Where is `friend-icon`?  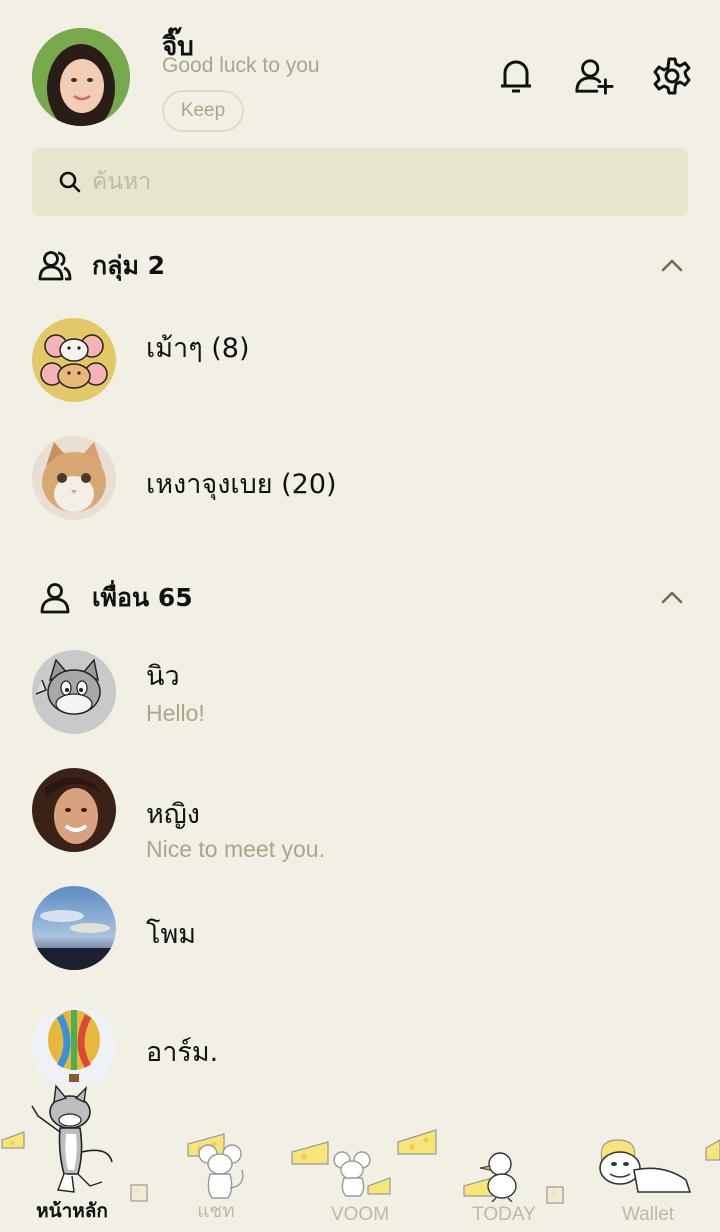 friend-icon is located at coordinates (55, 598).